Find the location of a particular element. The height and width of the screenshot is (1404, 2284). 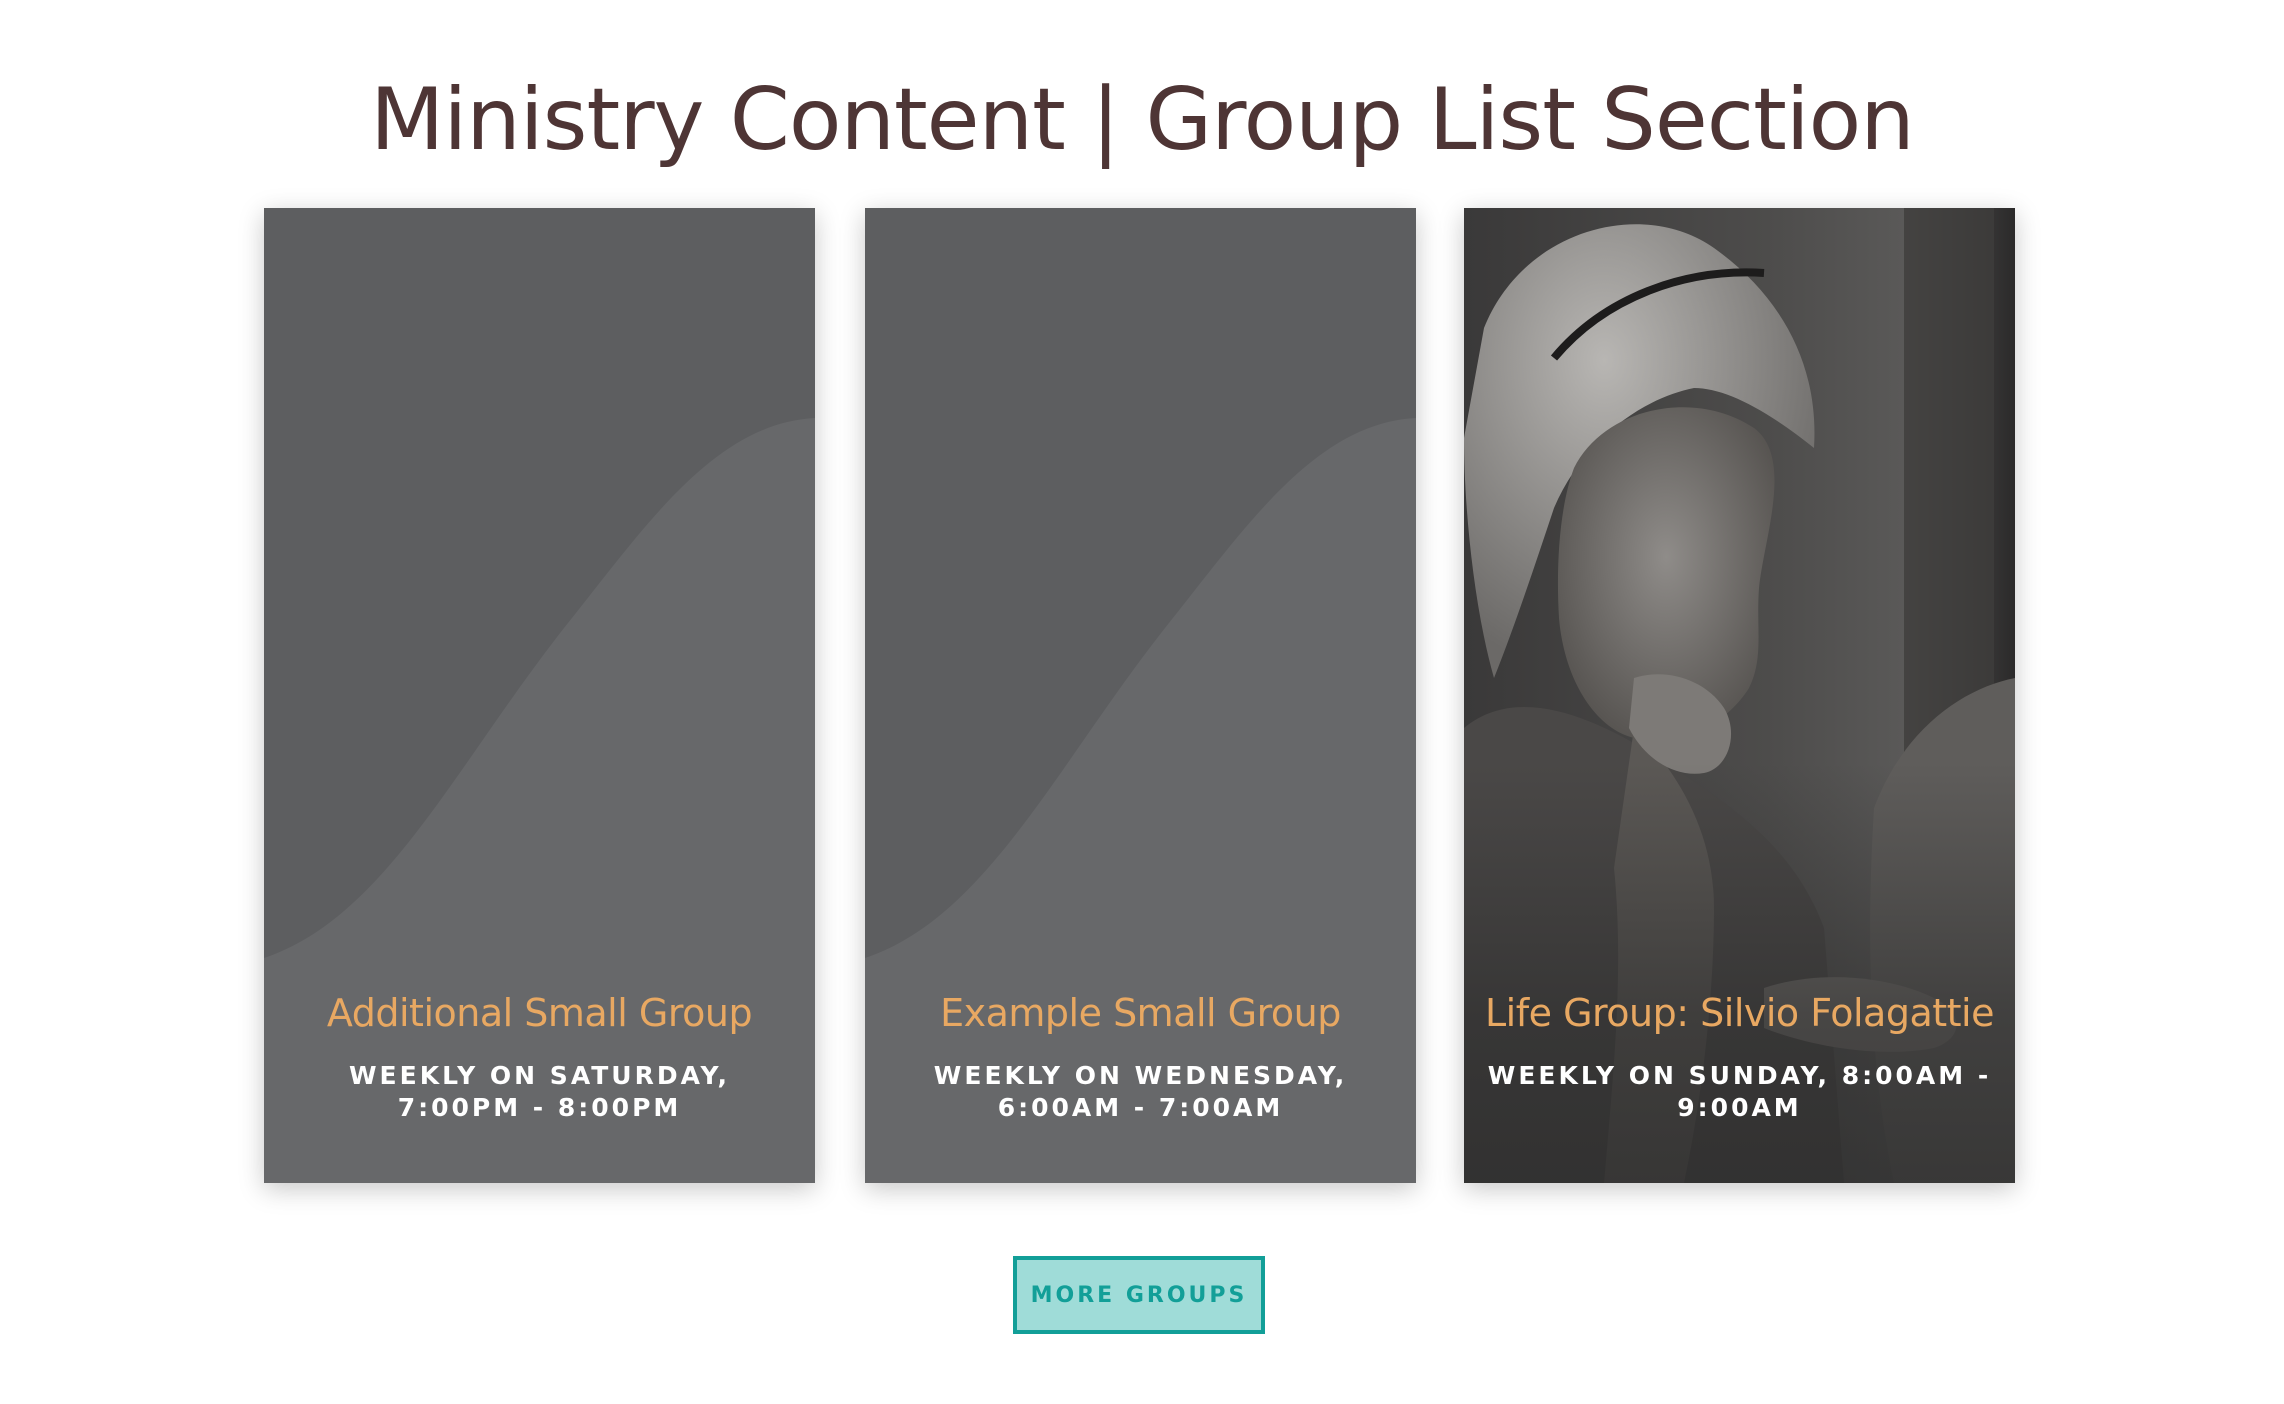

more-groups-button: More Groups is located at coordinates (1139, 1295).